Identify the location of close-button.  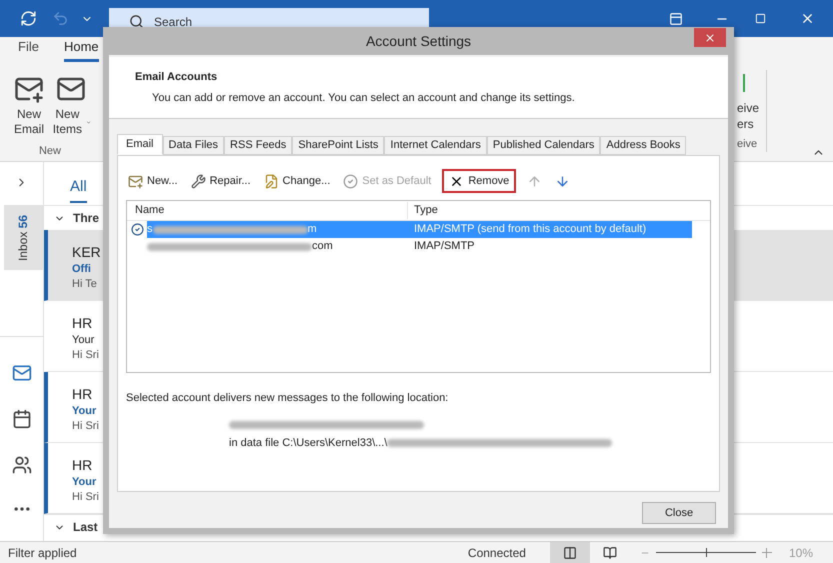
(710, 37).